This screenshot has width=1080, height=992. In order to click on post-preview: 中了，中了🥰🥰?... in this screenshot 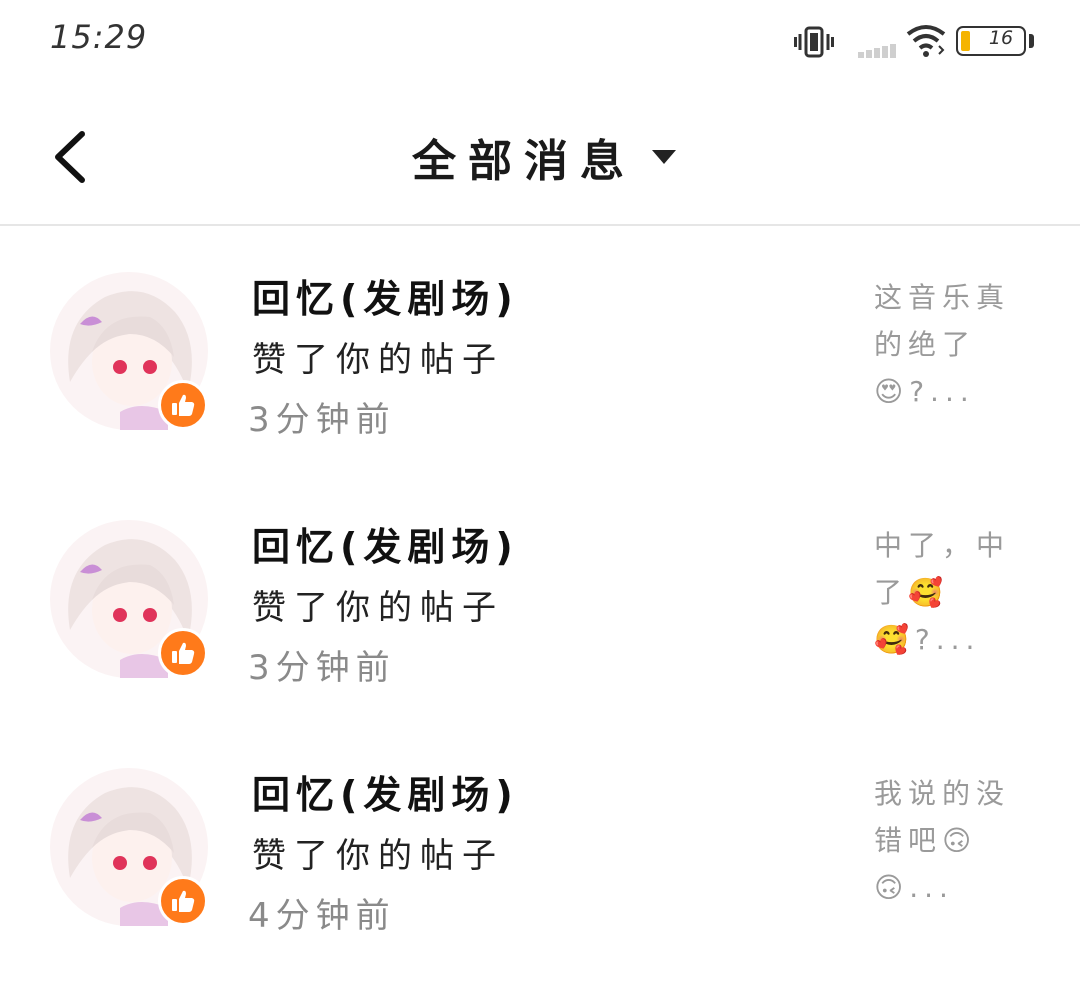, I will do `click(954, 592)`.